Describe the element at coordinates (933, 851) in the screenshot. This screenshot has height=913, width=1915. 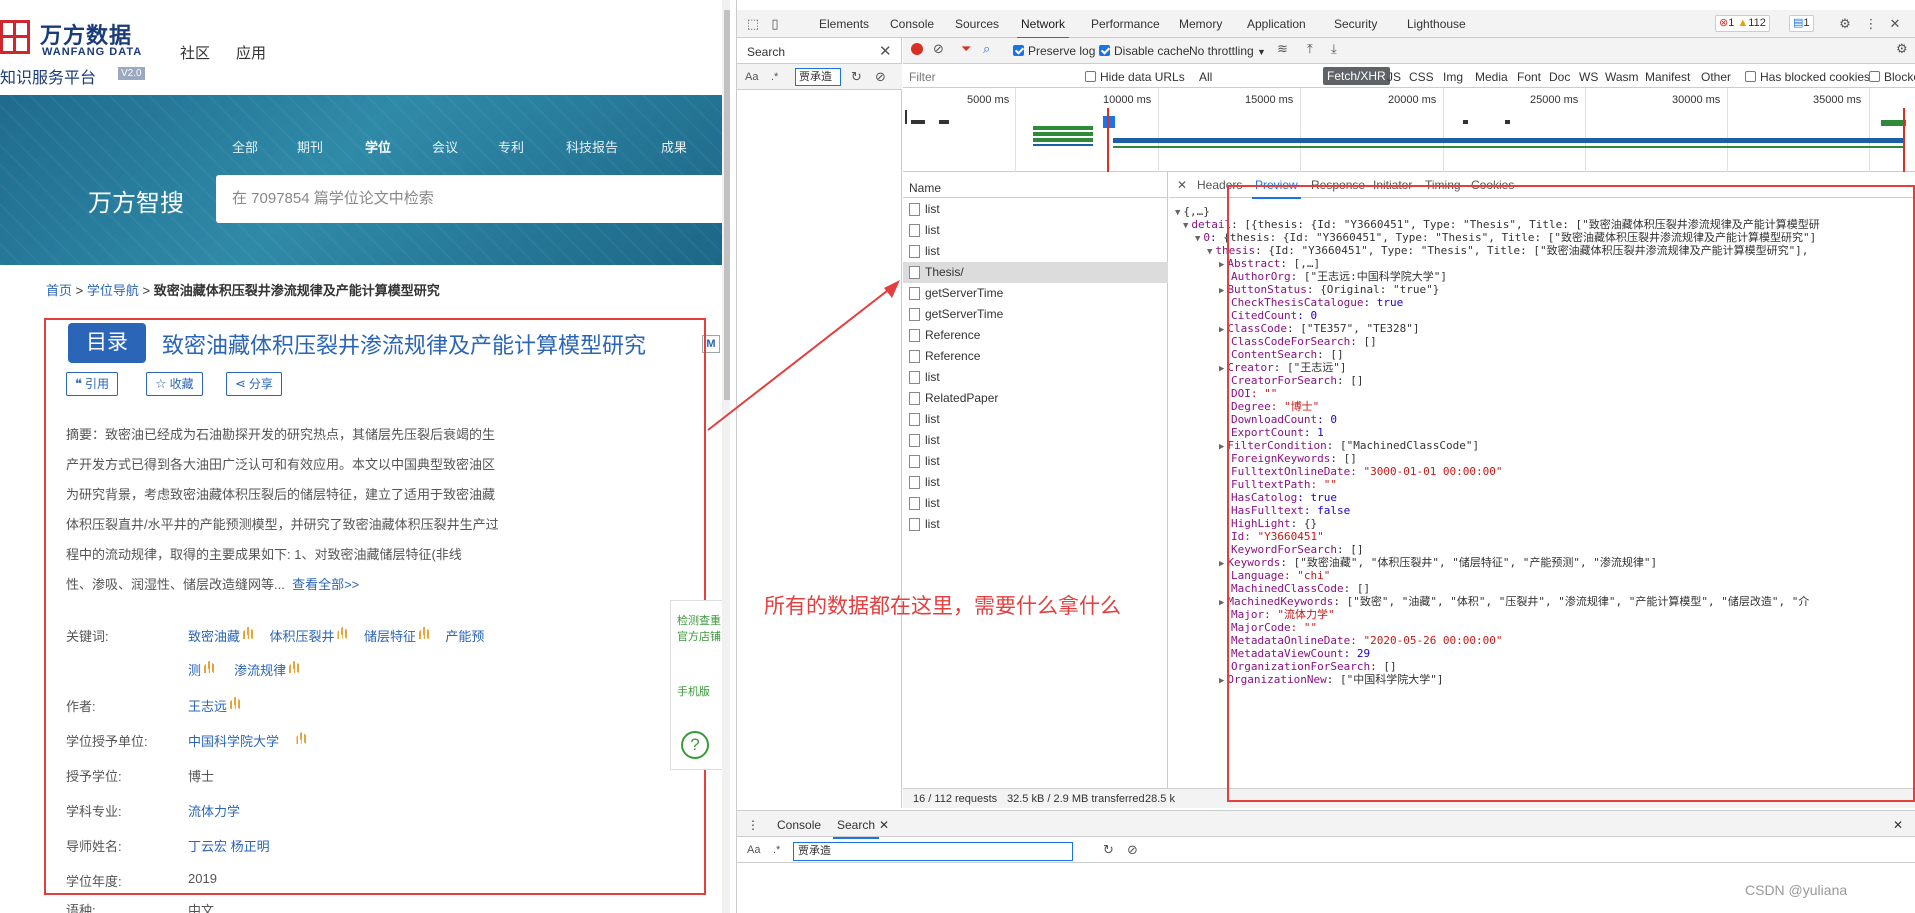
I see `drawer-search-input: 贾承造` at that location.